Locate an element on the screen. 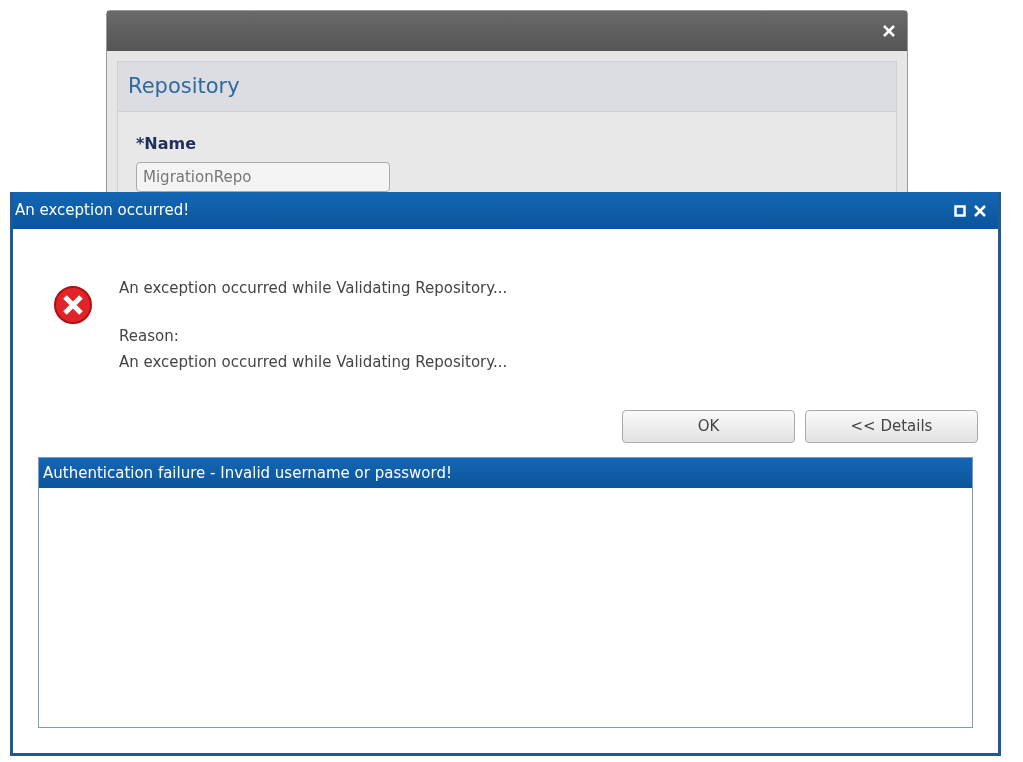 The height and width of the screenshot is (762, 1023). field-label: *Name is located at coordinates (167, 144).